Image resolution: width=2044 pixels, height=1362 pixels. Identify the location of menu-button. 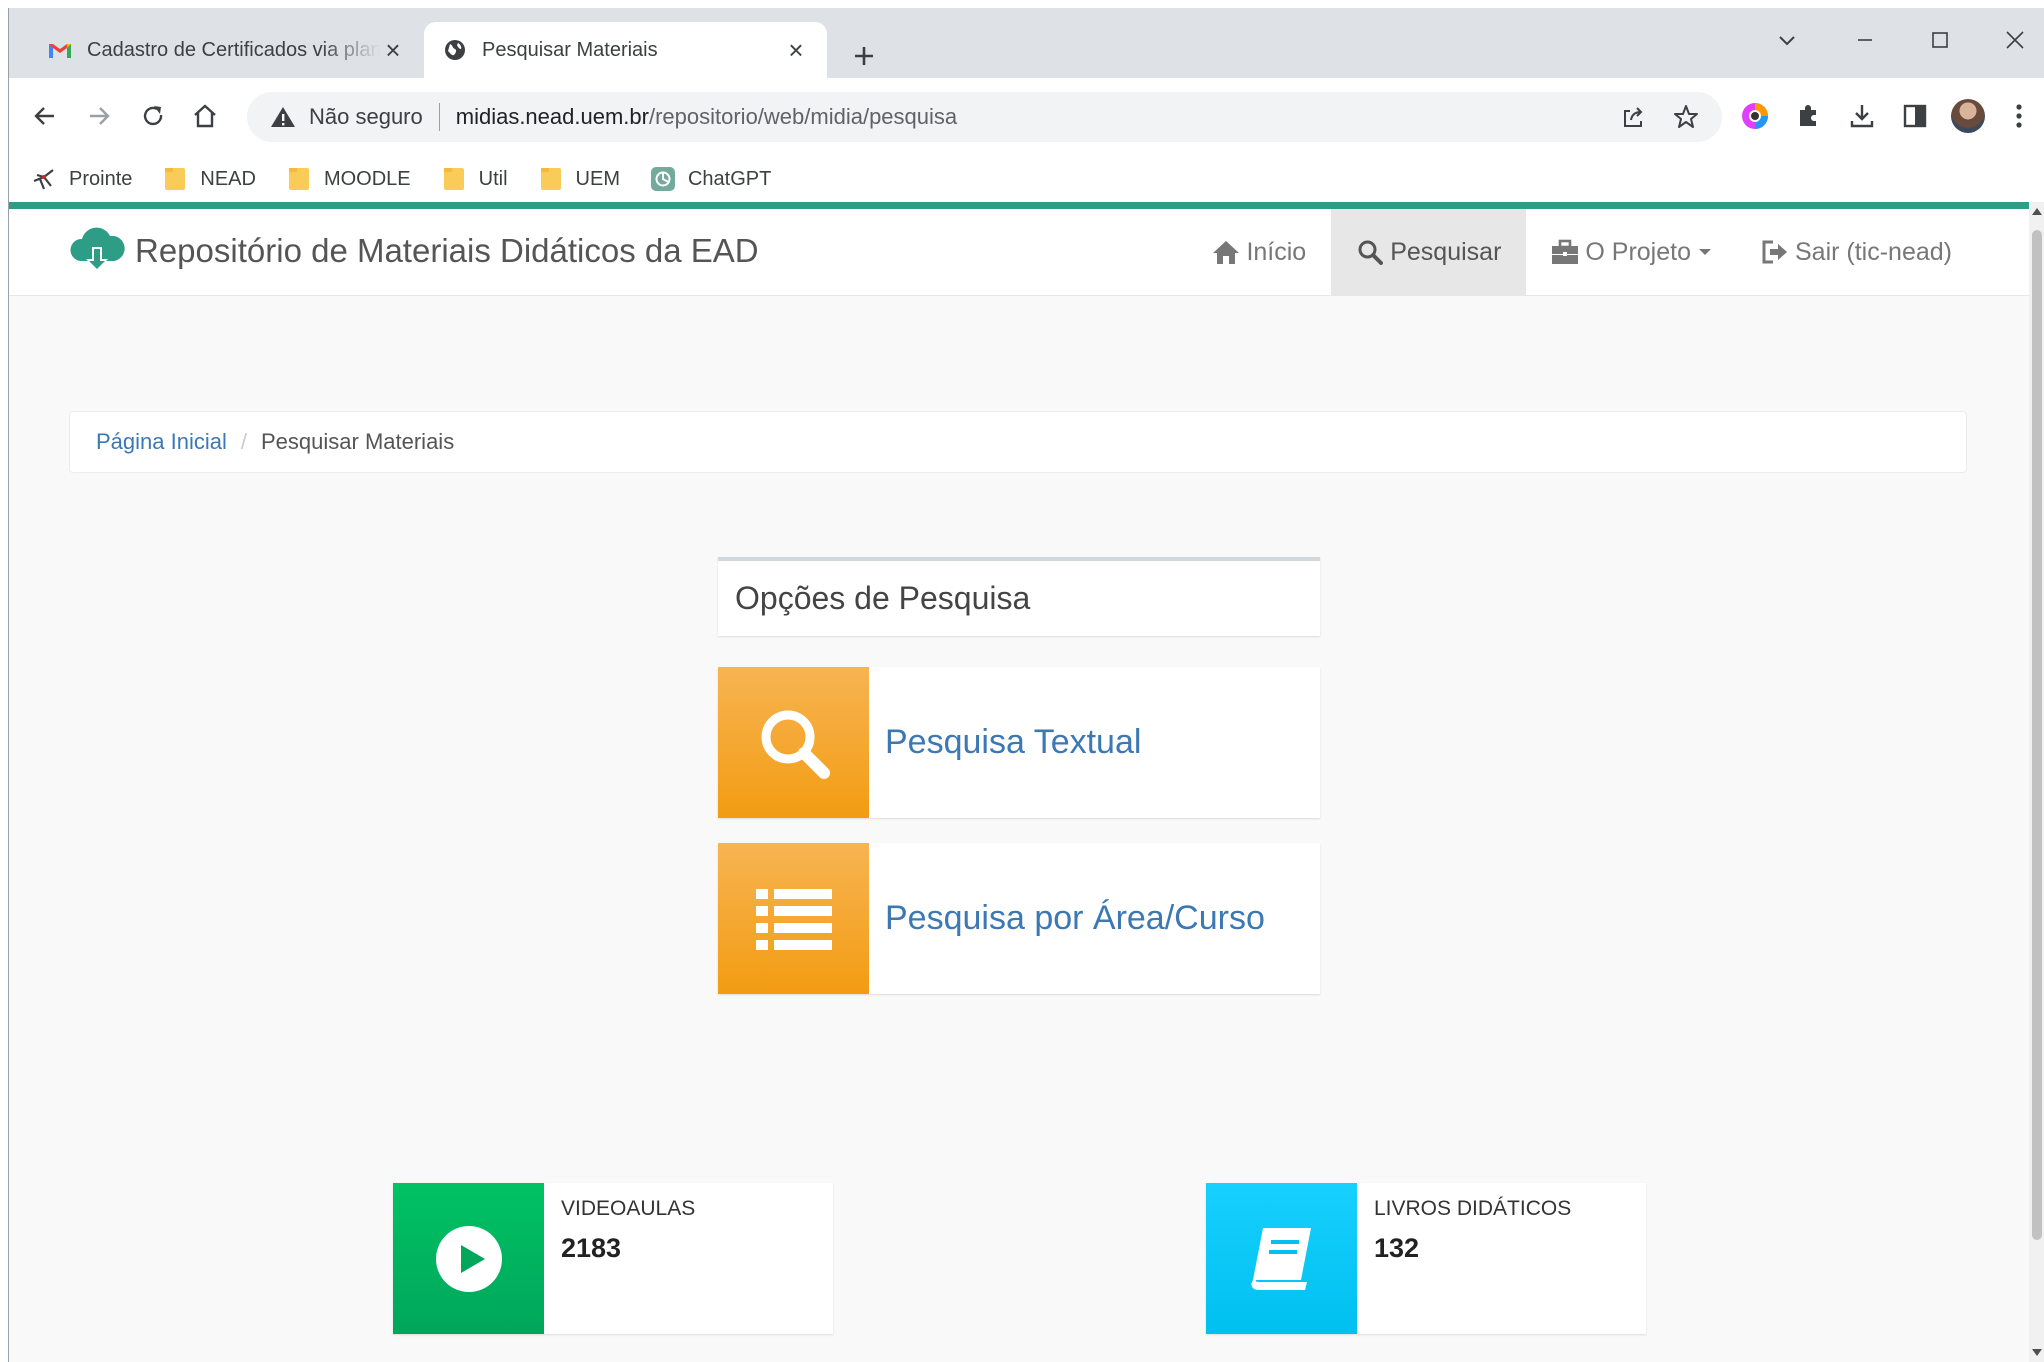
(2019, 116).